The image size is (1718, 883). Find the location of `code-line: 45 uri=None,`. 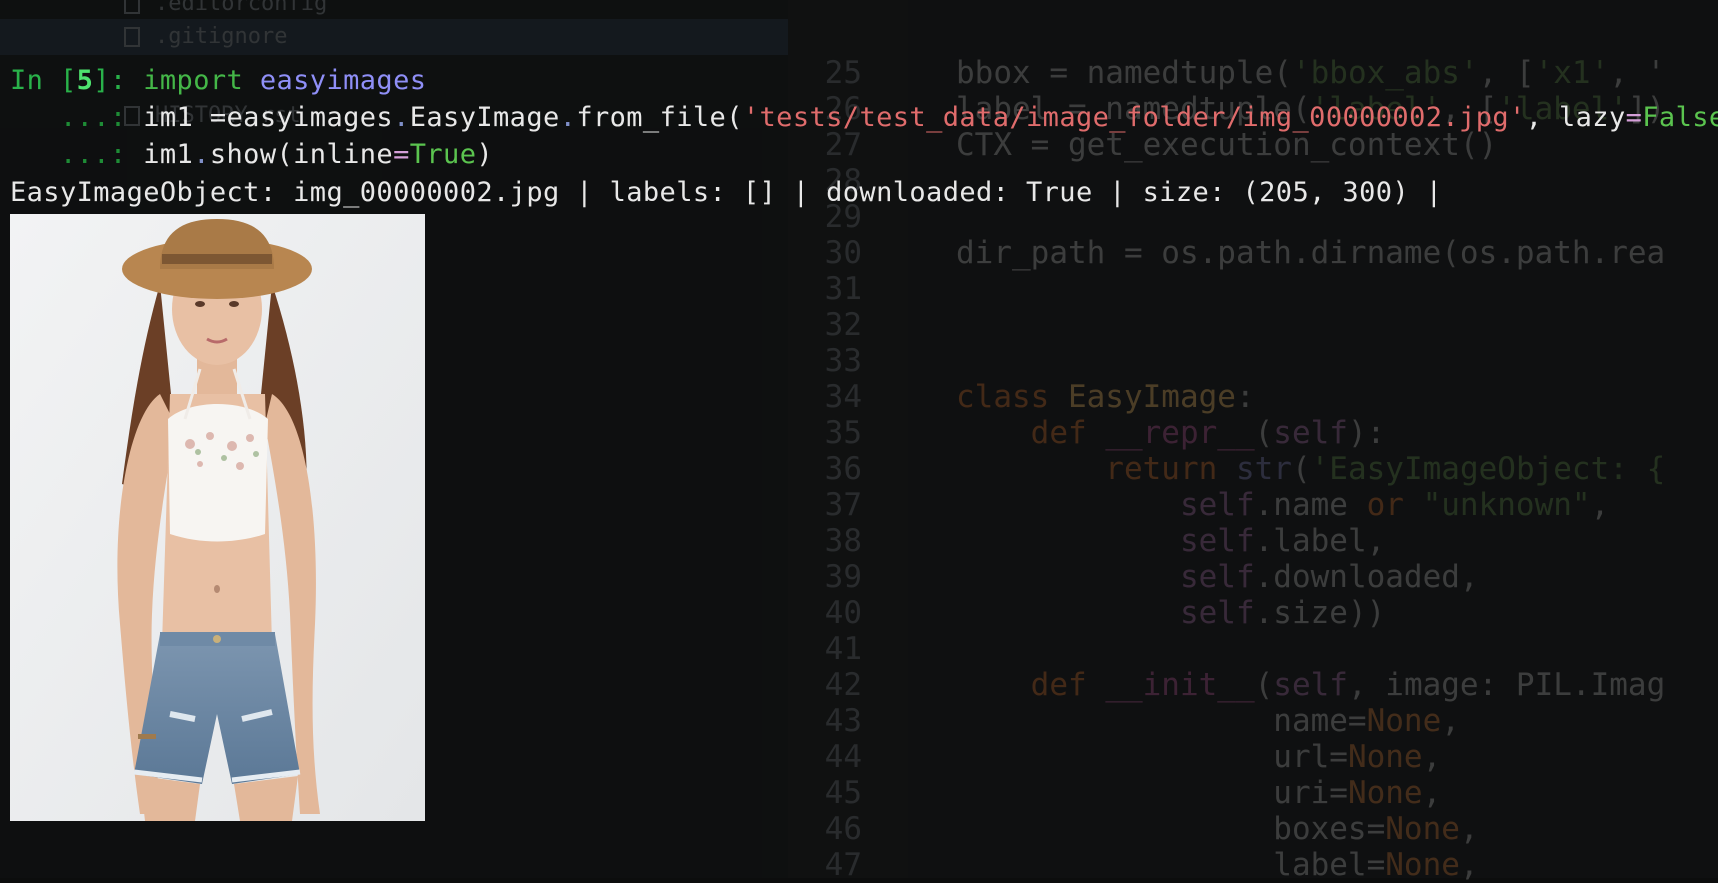

code-line: 45 uri=None, is located at coordinates (1253, 793).